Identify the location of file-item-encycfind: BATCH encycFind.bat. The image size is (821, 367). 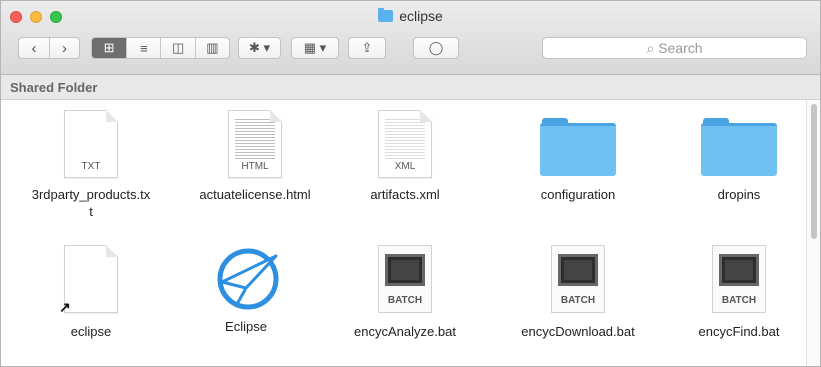
(739, 292).